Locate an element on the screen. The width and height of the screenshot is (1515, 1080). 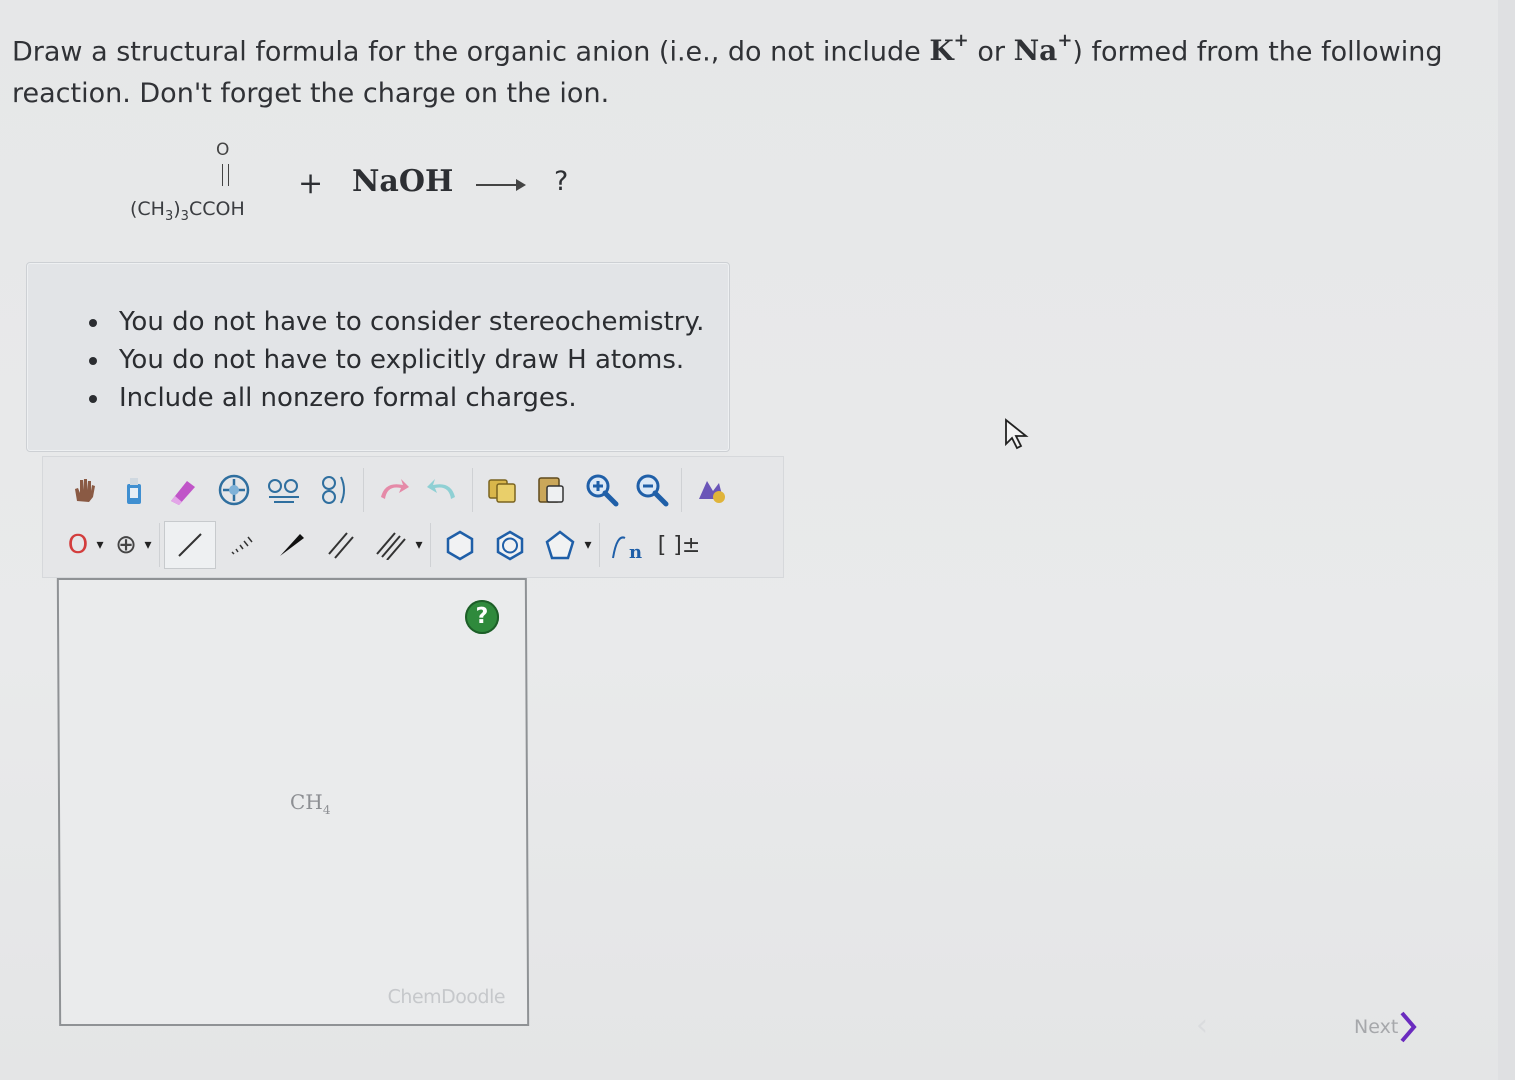
or-text: or is located at coordinates (991, 52).